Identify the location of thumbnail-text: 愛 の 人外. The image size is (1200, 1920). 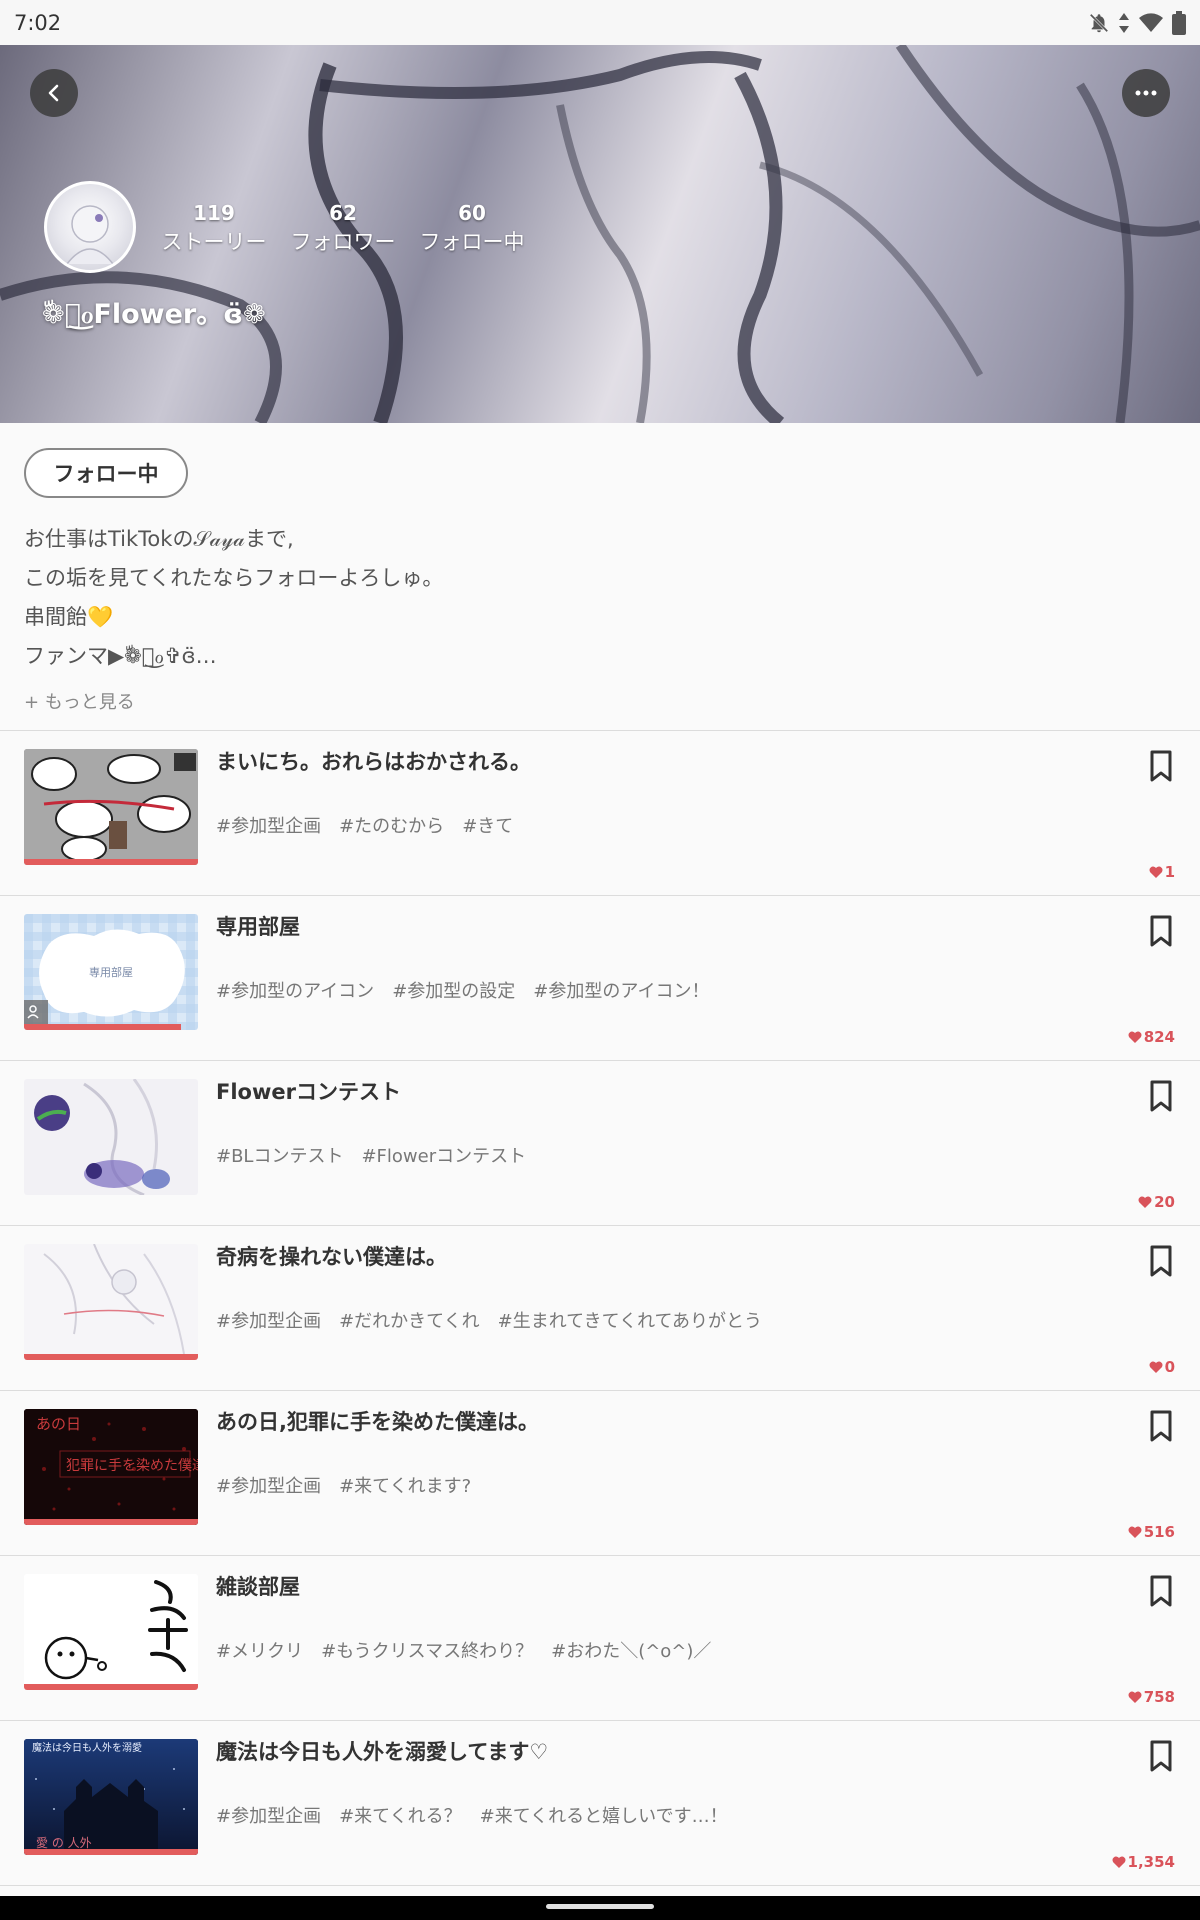
(64, 1843).